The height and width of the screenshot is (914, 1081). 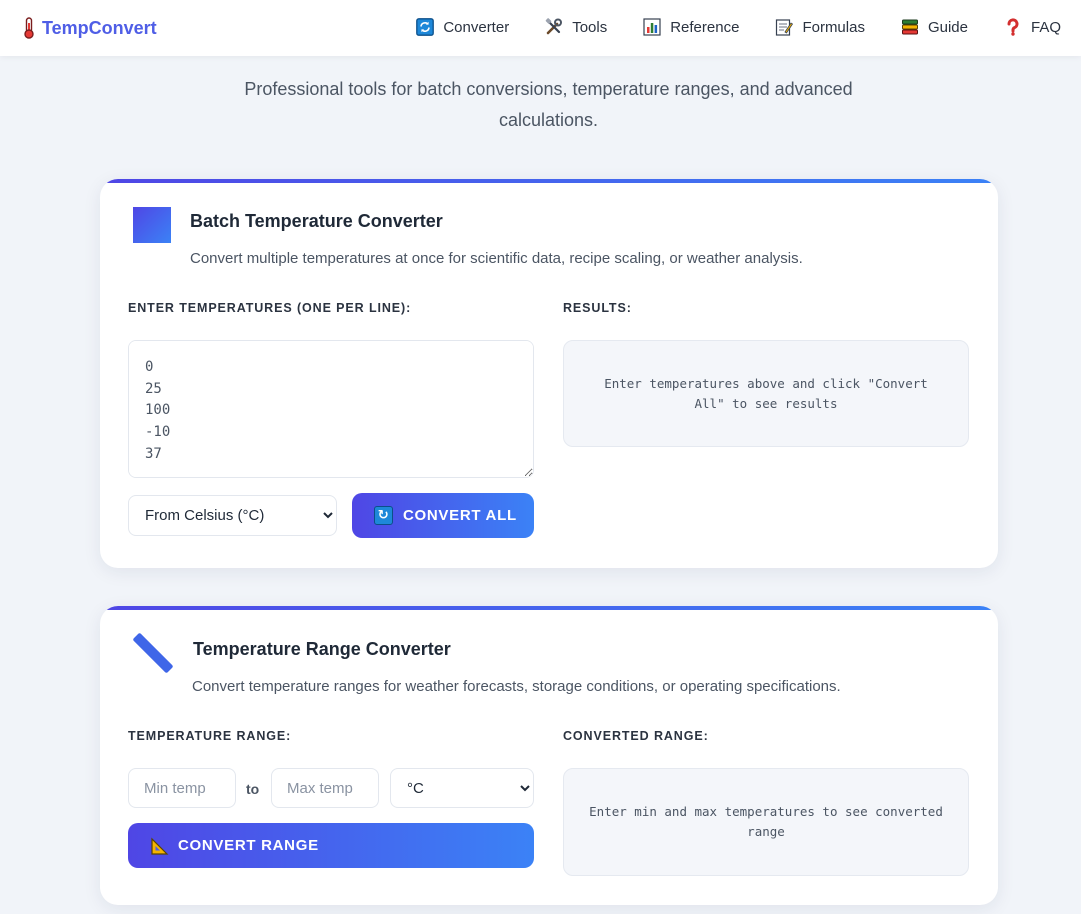 I want to click on nav-item-faq: FAQ, so click(x=1032, y=27).